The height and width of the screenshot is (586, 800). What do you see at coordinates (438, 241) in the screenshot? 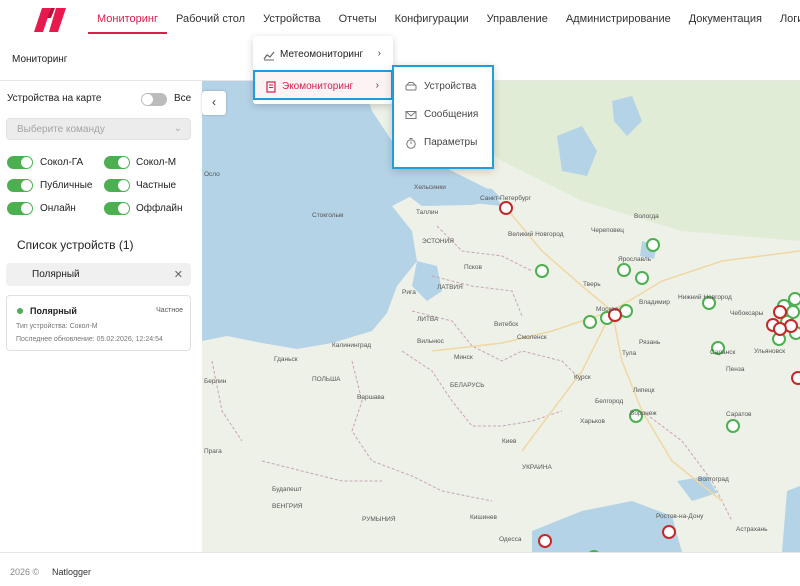
I see `map-label: ЭСТОНИЯ` at bounding box center [438, 241].